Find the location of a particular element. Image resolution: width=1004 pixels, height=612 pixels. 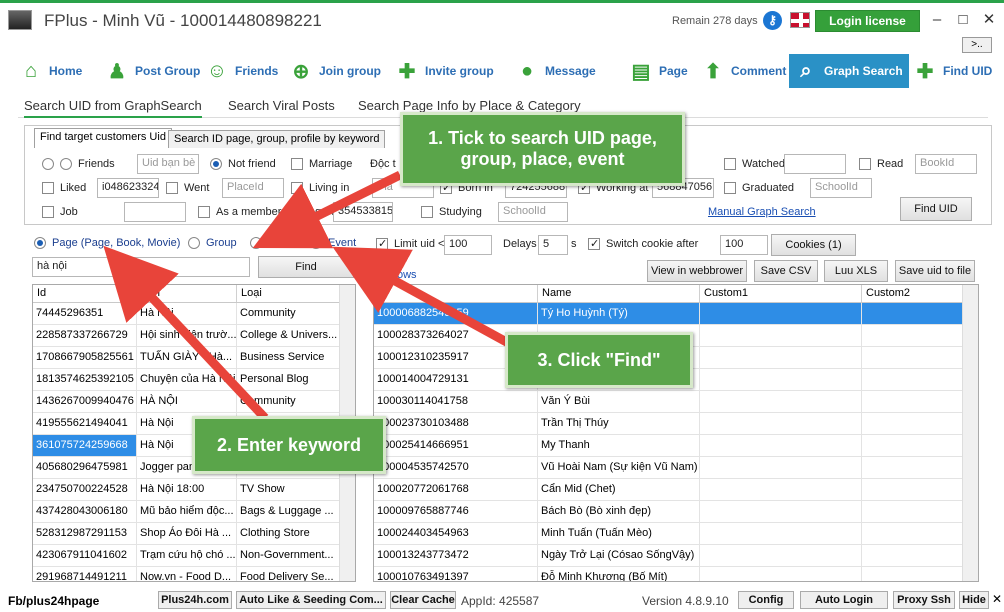

read-input: BookId is located at coordinates (946, 164).